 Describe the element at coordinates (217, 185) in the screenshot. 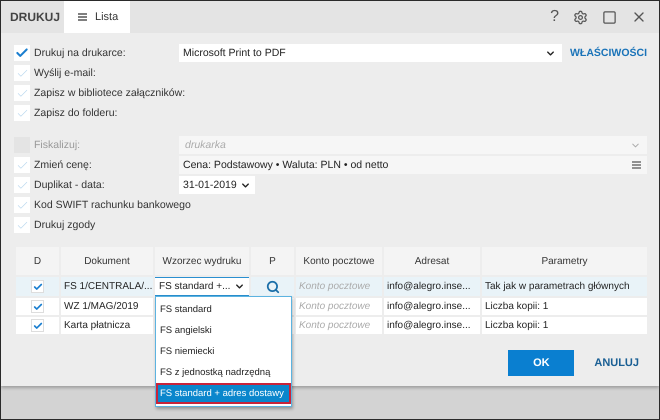

I see `date-select: 31-01-2019` at that location.